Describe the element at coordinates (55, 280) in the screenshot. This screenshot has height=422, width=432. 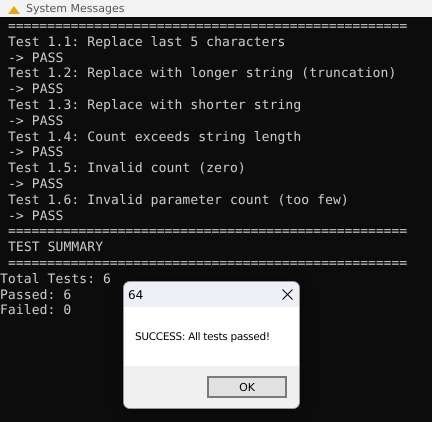
I see `summary-line: Total Tests: 6` at that location.